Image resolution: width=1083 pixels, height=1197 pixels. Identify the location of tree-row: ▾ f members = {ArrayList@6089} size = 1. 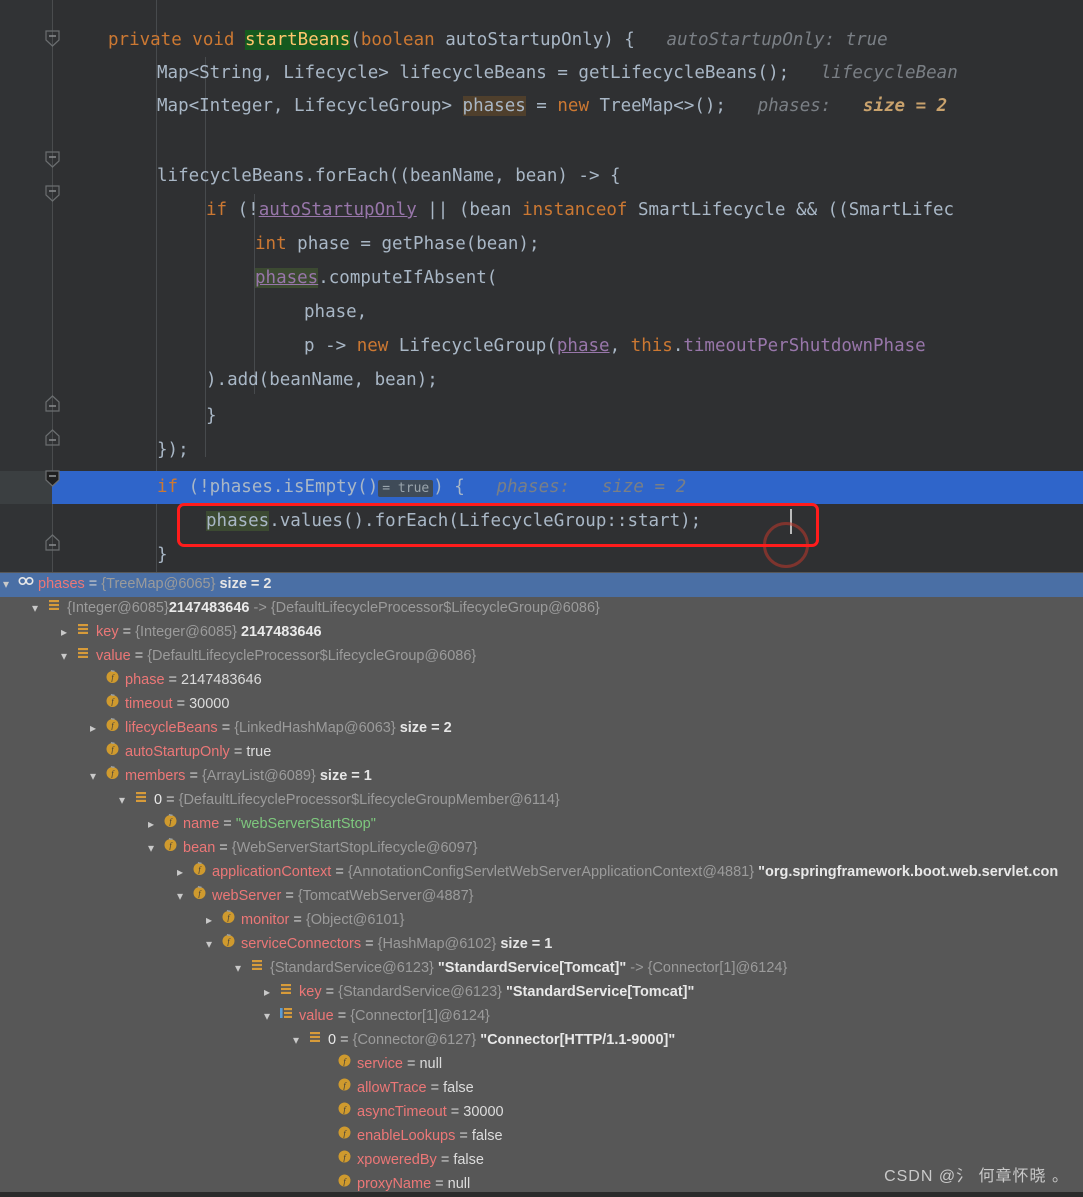
(541, 777).